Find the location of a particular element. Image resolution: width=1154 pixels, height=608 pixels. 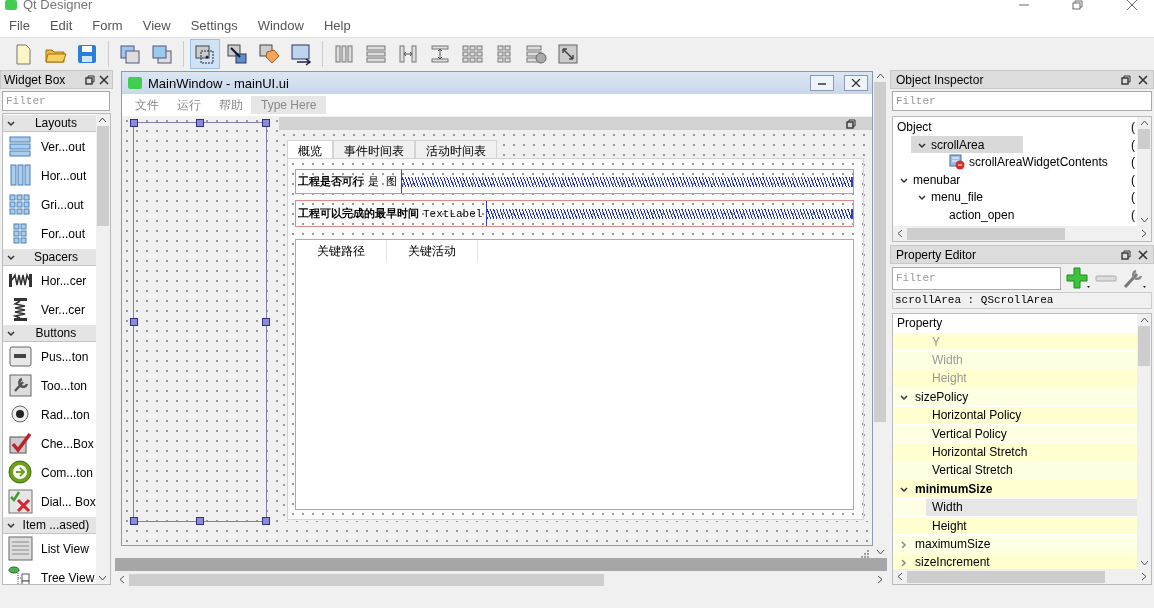

widget-item: Rad...ton is located at coordinates (65, 414).